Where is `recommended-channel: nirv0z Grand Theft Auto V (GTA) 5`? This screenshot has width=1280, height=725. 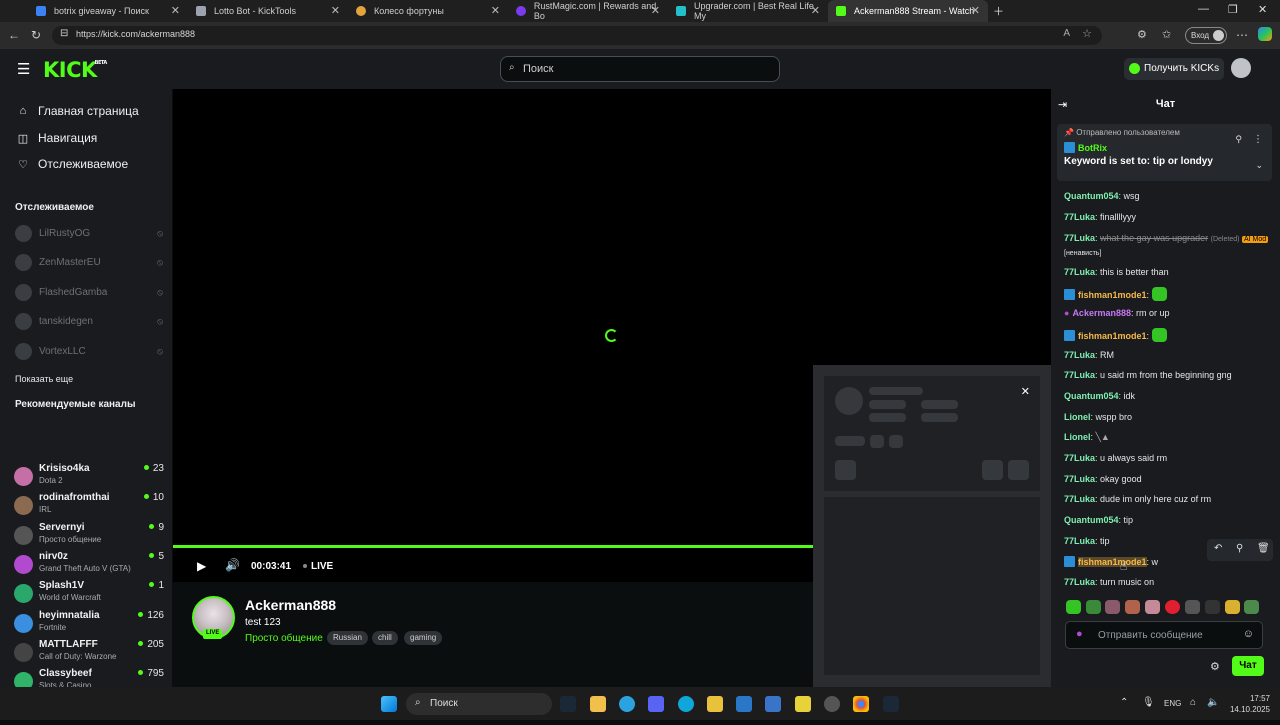
recommended-channel: nirv0z Grand Theft Auto V (GTA) 5 is located at coordinates (89, 565).